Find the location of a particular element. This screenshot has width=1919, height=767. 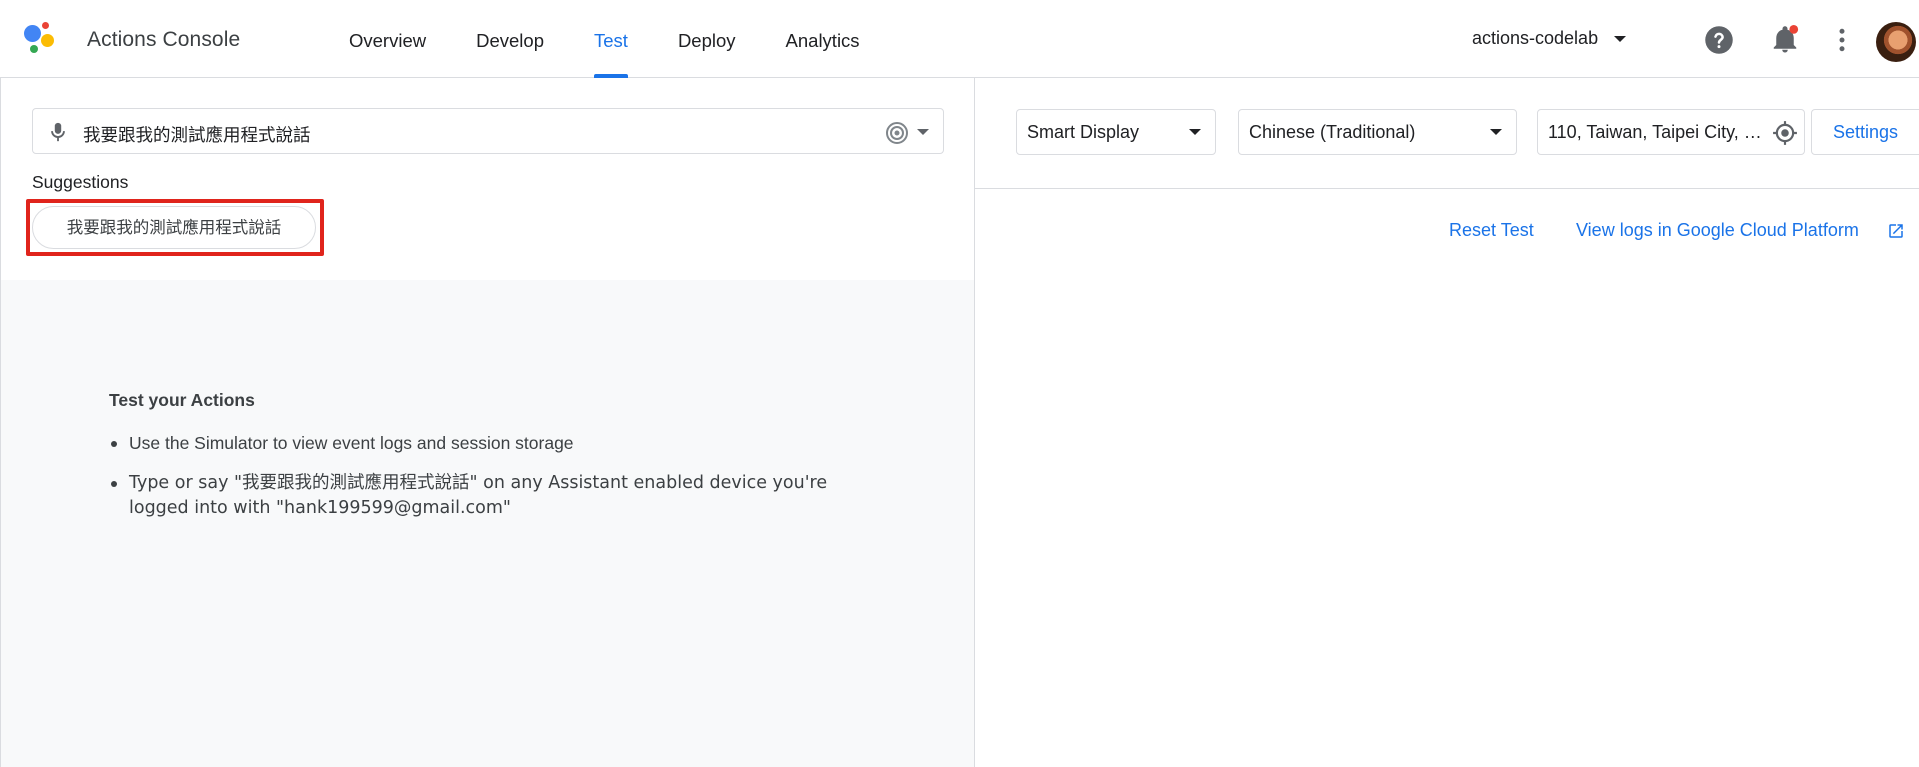

project-name: actions-codelab is located at coordinates (1535, 38).